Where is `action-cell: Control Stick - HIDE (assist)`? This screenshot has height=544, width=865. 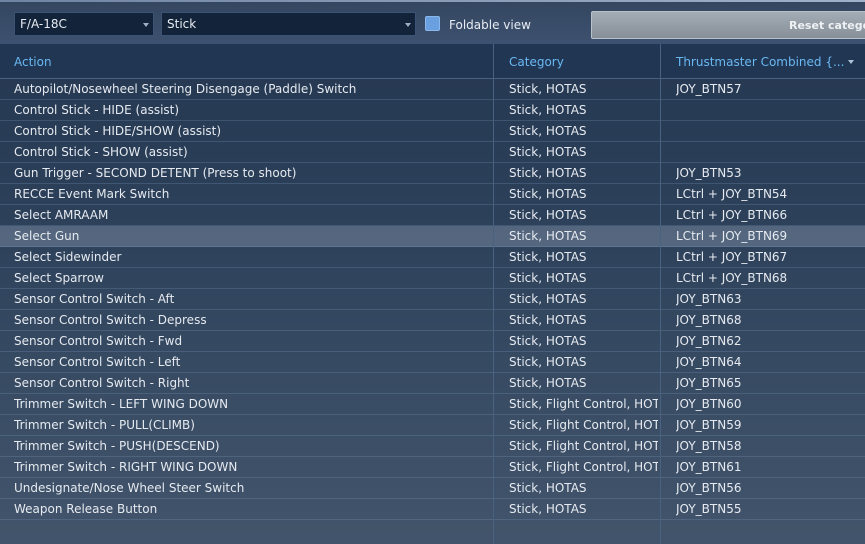 action-cell: Control Stick - HIDE (assist) is located at coordinates (97, 110).